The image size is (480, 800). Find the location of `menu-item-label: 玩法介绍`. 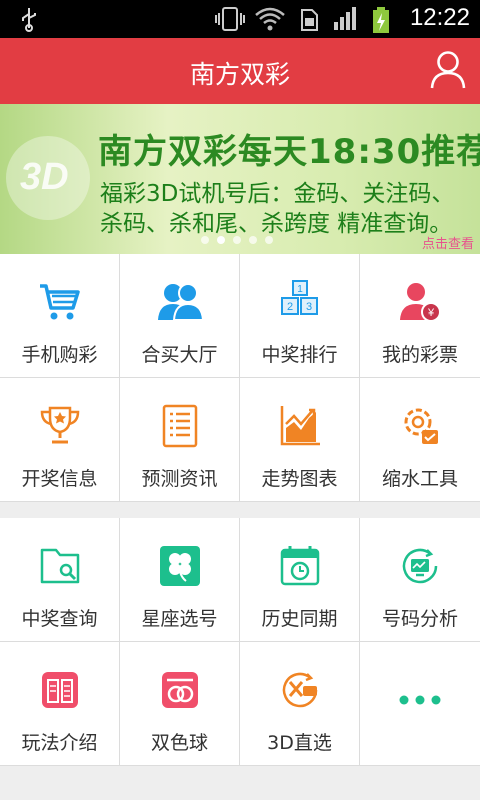

menu-item-label: 玩法介绍 is located at coordinates (59, 743).